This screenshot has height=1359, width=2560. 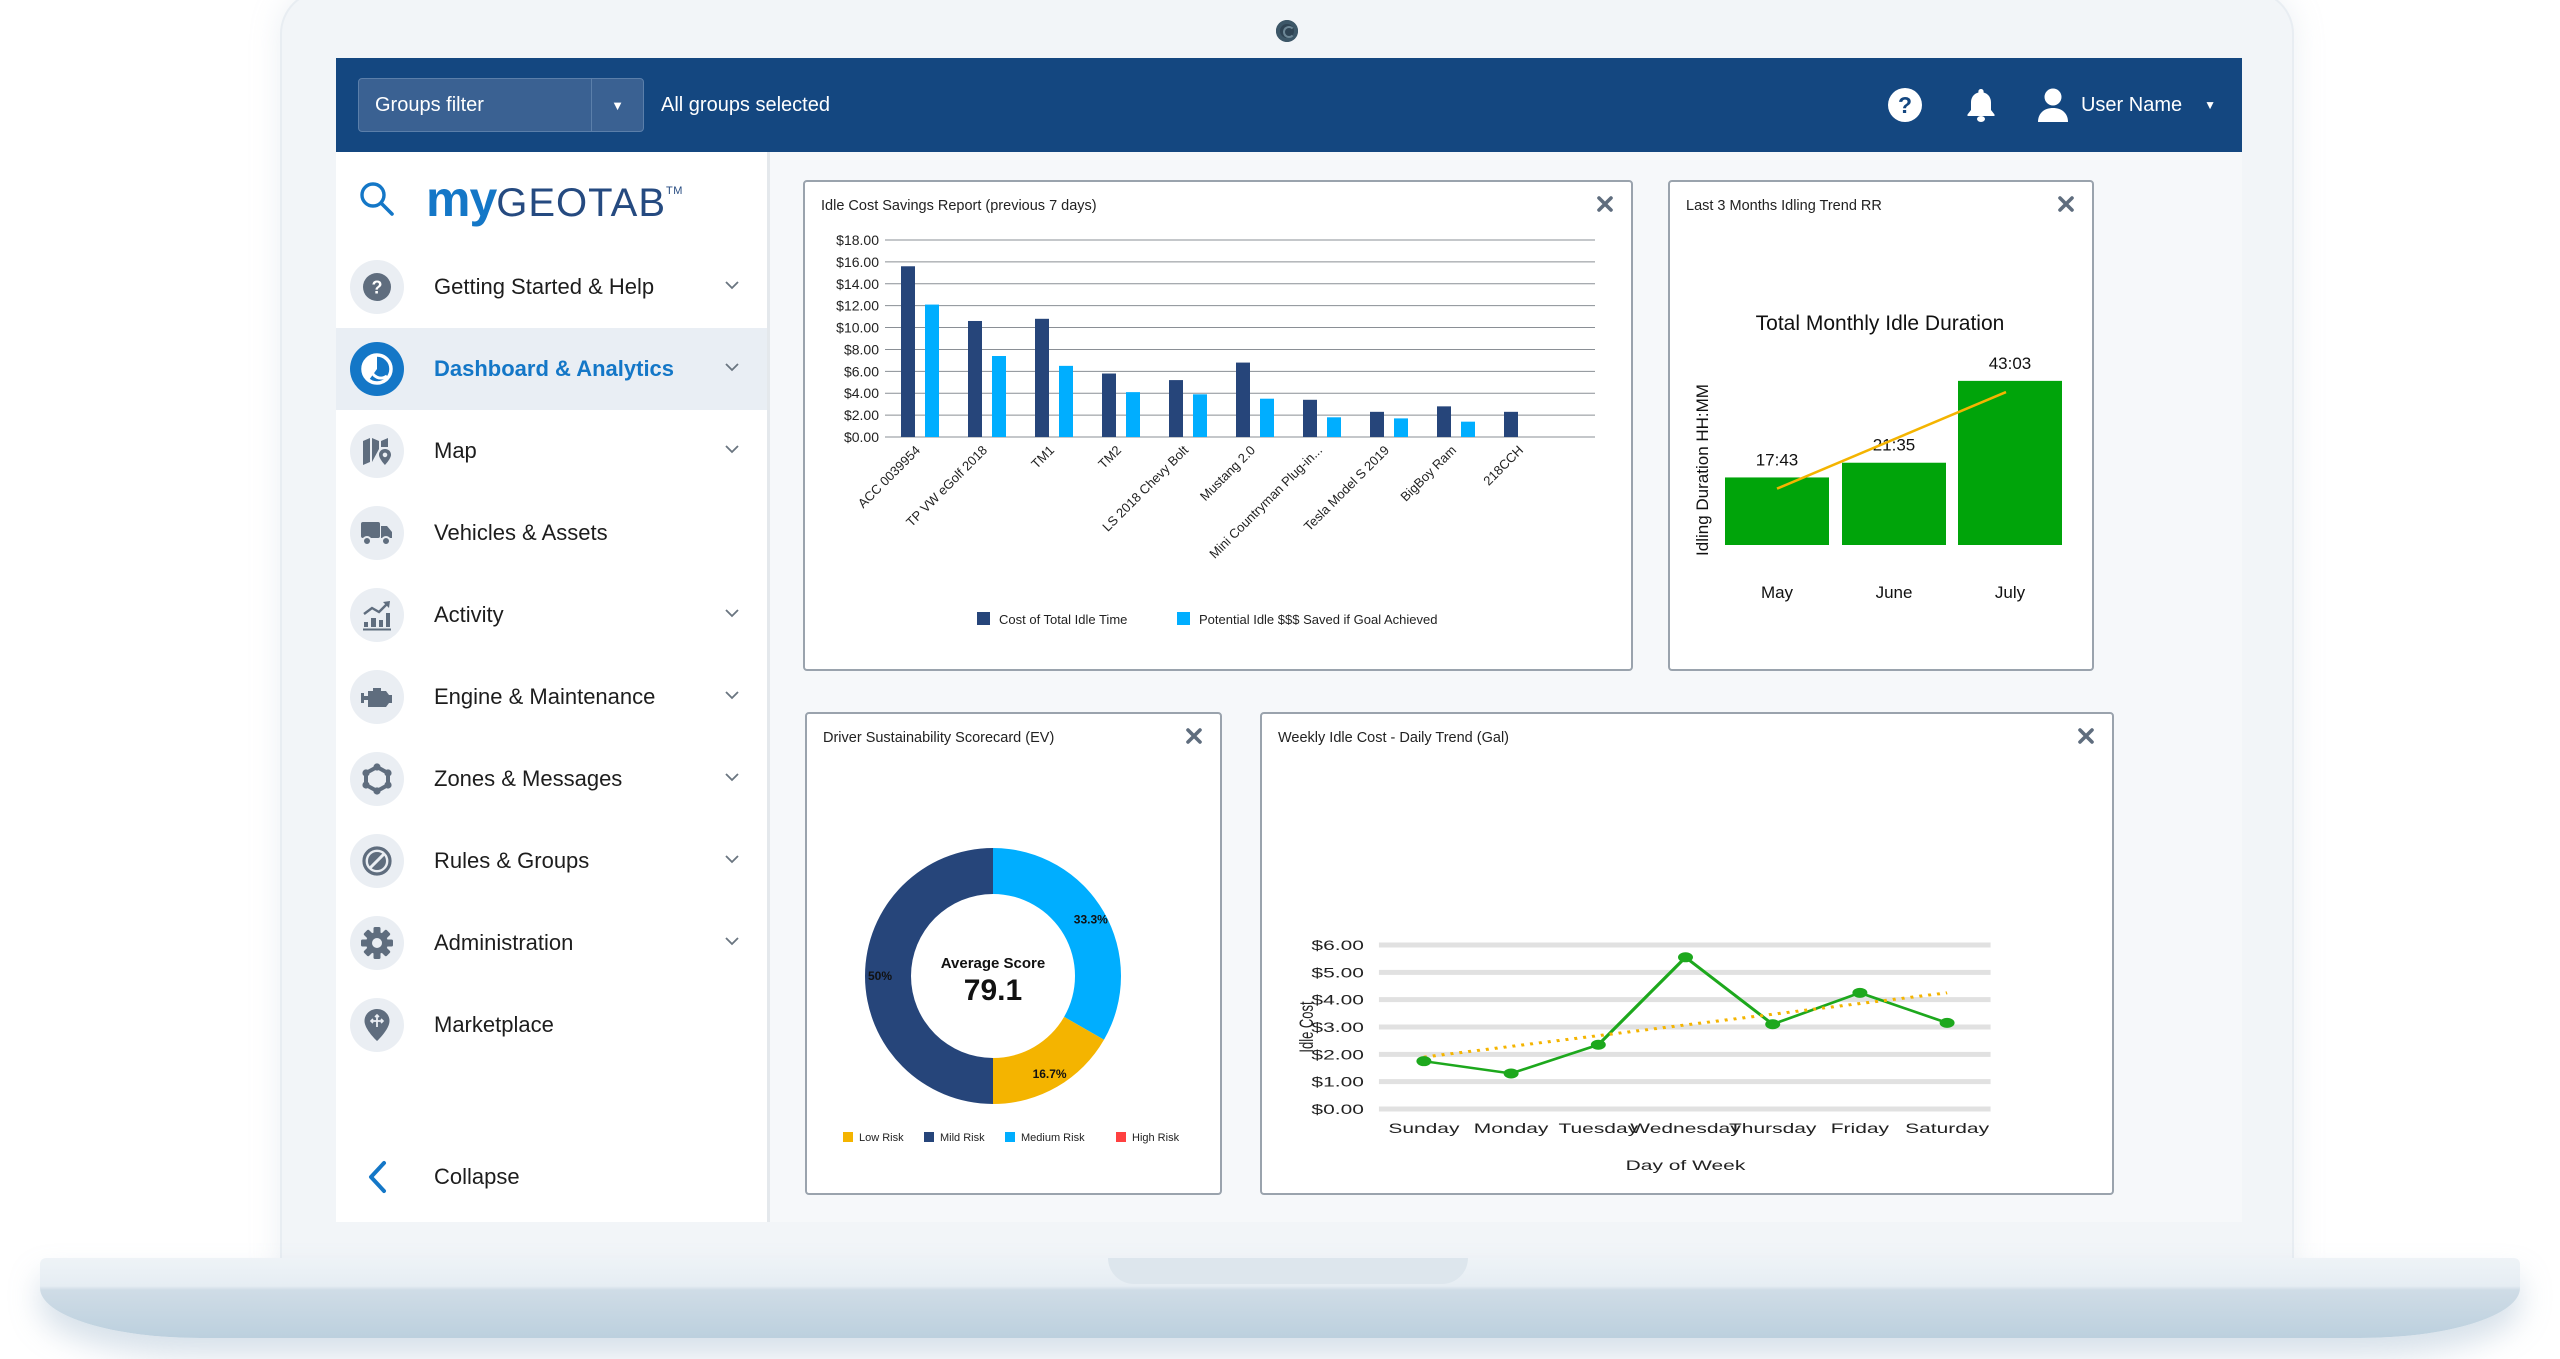 I want to click on data-label: 43:03, so click(x=2010, y=363).